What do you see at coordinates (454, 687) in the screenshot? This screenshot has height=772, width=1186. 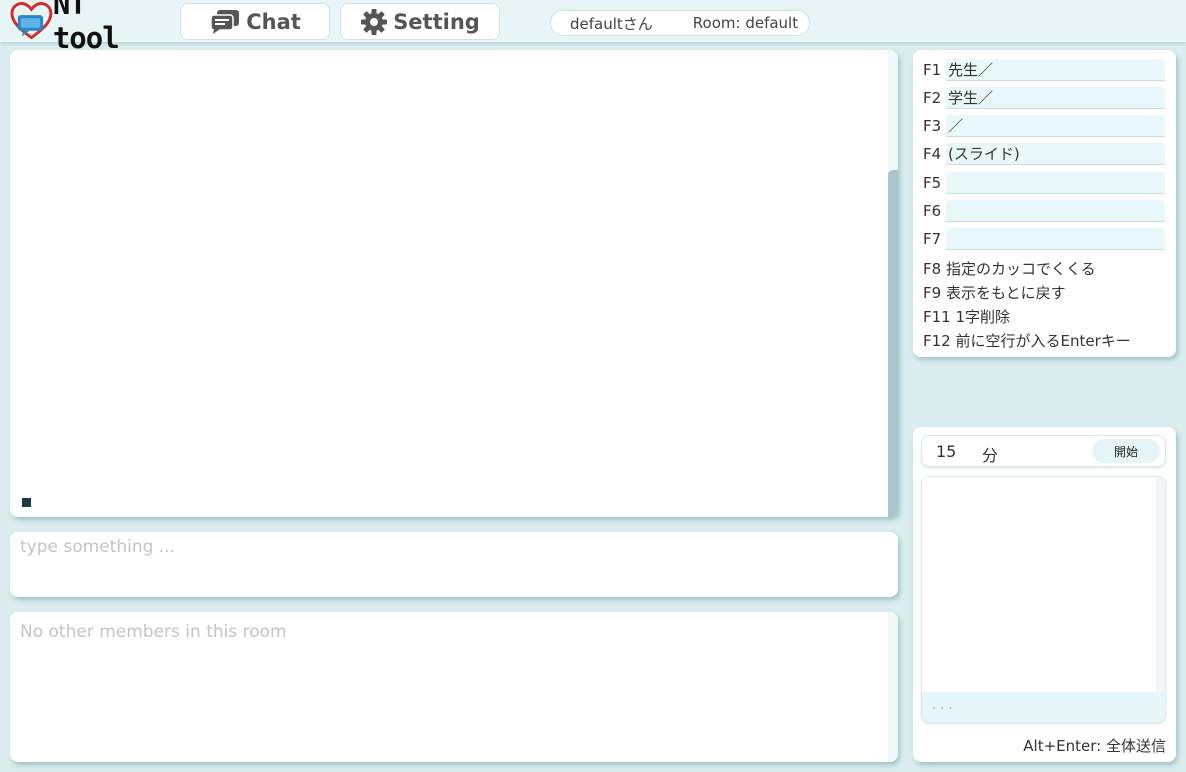 I see `members-list: No other members in this room` at bounding box center [454, 687].